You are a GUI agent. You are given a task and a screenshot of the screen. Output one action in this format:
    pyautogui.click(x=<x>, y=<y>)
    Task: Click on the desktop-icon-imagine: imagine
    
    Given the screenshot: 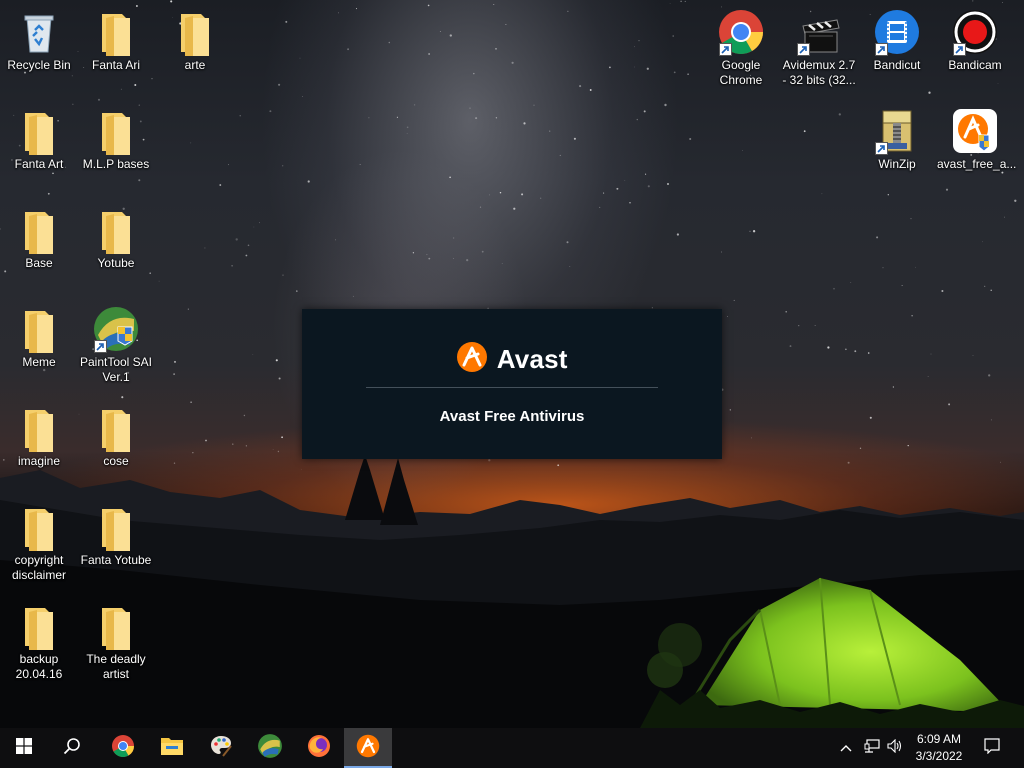 What is the action you would take?
    pyautogui.click(x=39, y=436)
    